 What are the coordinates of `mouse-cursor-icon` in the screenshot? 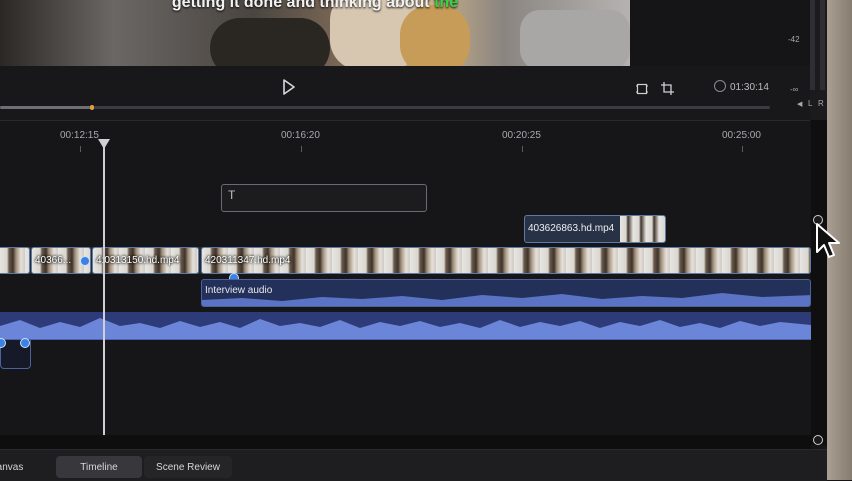 It's located at (829, 242).